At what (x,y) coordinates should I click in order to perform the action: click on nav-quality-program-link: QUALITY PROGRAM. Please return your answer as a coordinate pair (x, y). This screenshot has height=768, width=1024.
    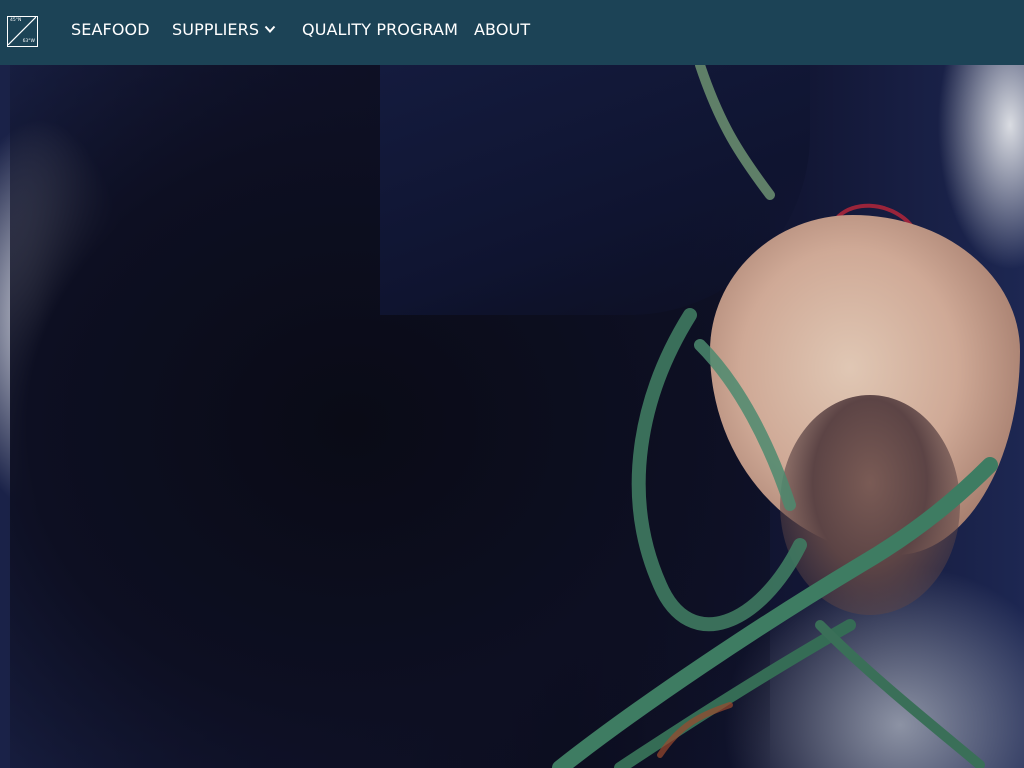
    Looking at the image, I should click on (380, 30).